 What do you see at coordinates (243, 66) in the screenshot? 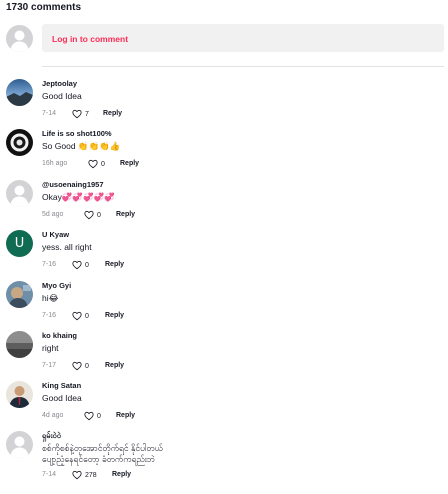
I see `divider` at bounding box center [243, 66].